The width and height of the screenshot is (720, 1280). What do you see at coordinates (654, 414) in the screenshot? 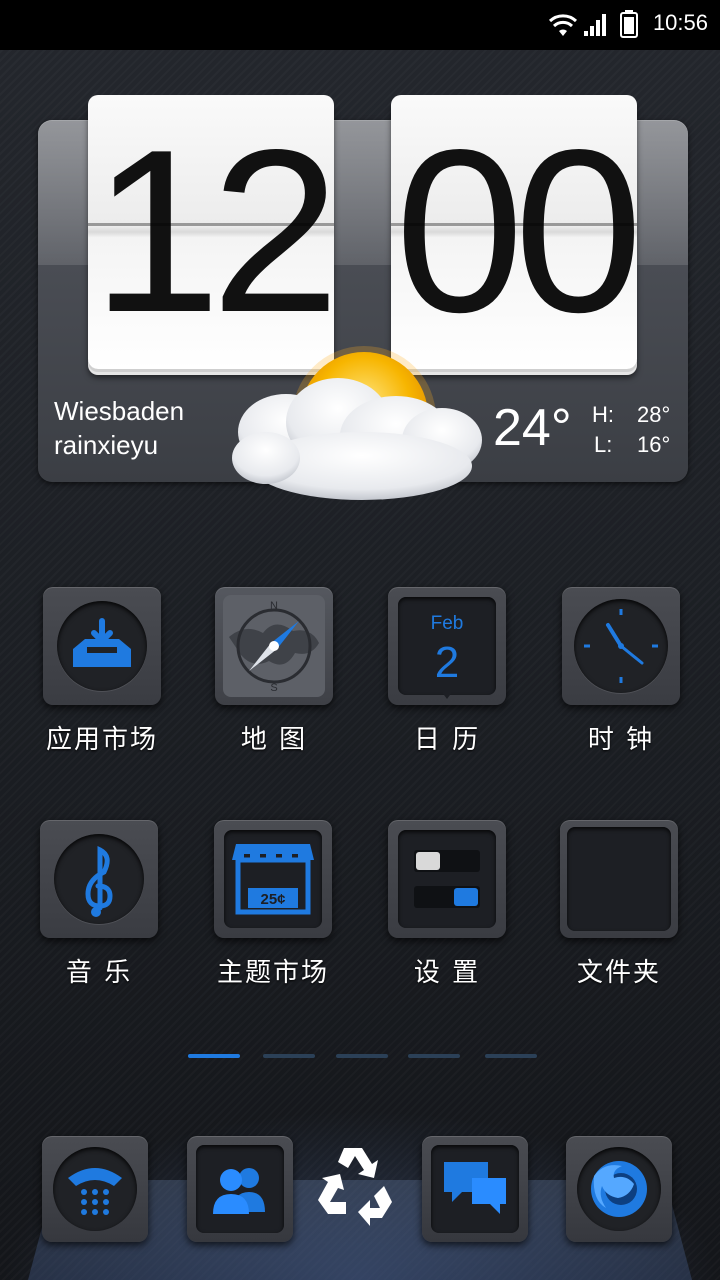
I see `high-temp: 28°` at bounding box center [654, 414].